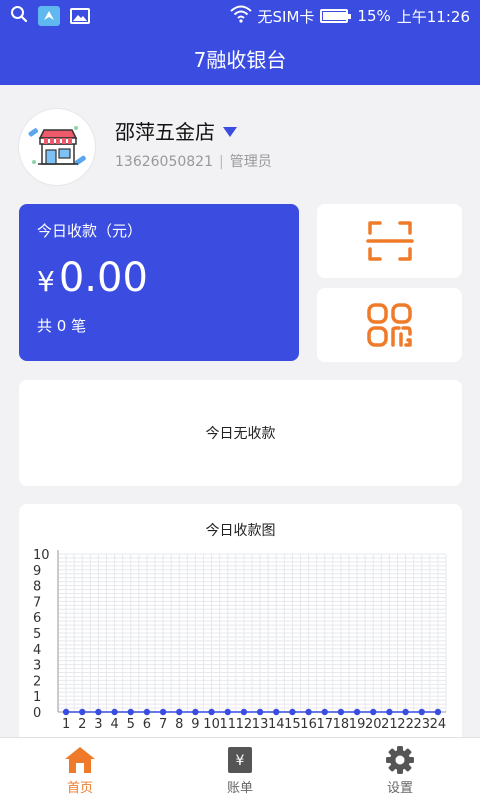 This screenshot has width=480, height=800. What do you see at coordinates (19, 16) in the screenshot?
I see `search-icon` at bounding box center [19, 16].